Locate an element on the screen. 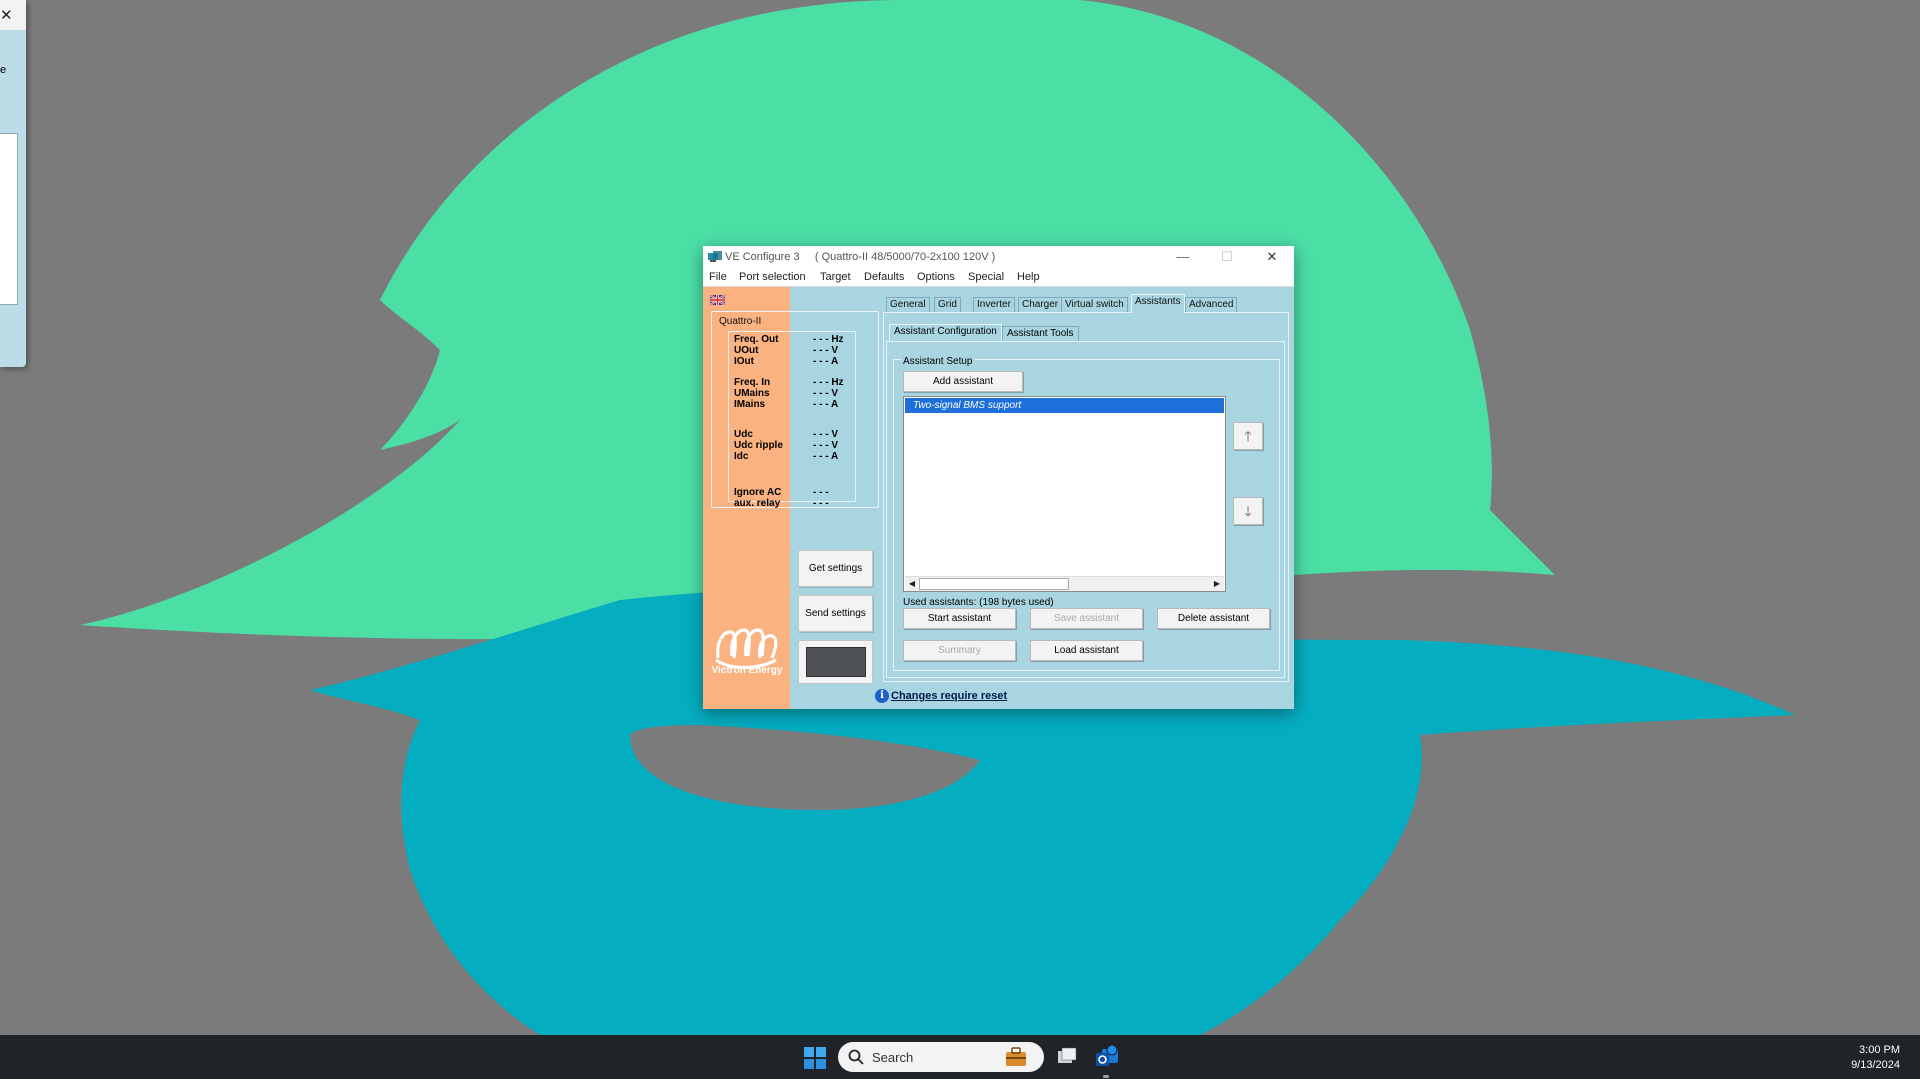 The image size is (1920, 1079). menu-options: Options is located at coordinates (936, 277).